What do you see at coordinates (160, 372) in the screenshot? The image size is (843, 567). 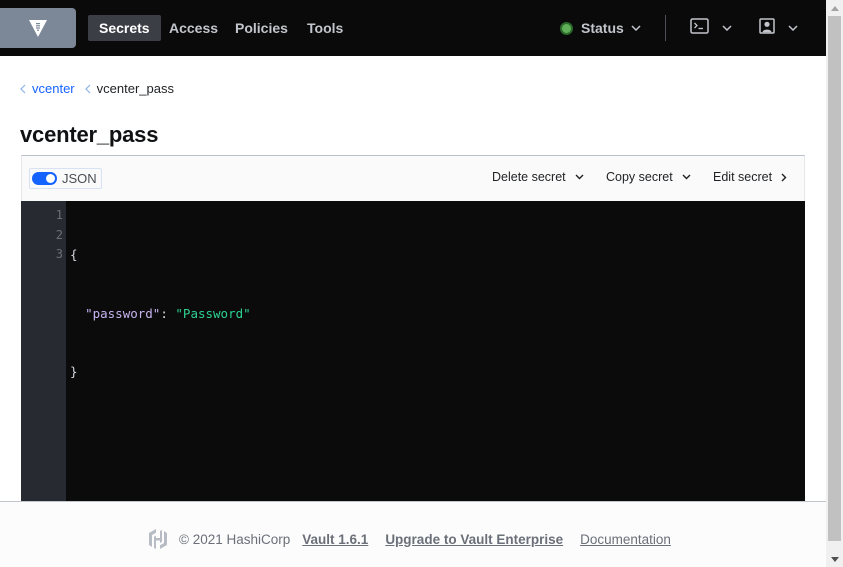 I see `code-line: }` at bounding box center [160, 372].